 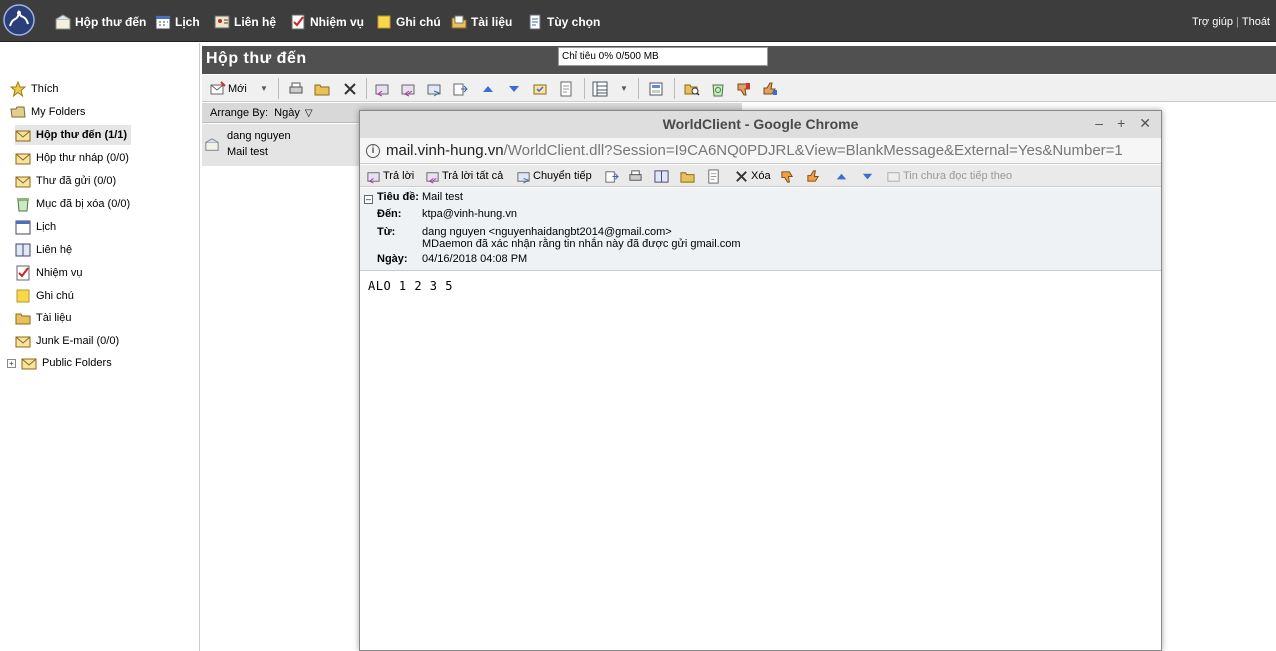 I want to click on layout-dropdown-button: ▼, so click(x=624, y=88).